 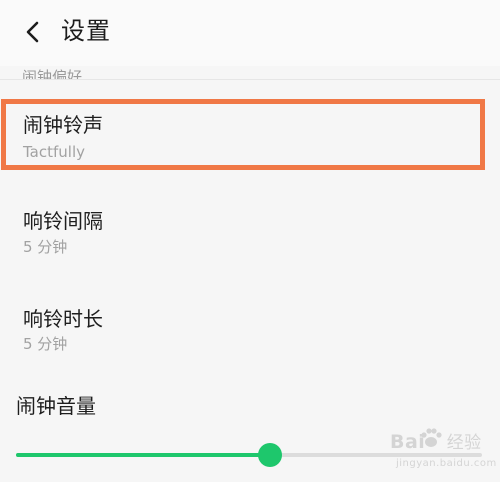 What do you see at coordinates (54, 152) in the screenshot?
I see `setting-item-value: Tactfully` at bounding box center [54, 152].